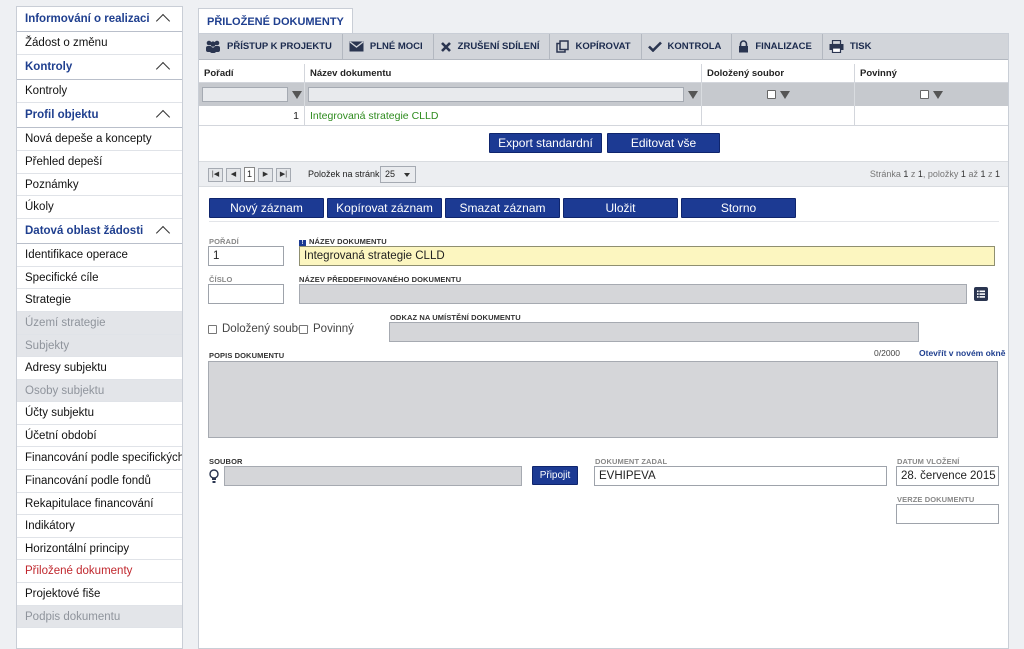 Image resolution: width=1024 pixels, height=649 pixels. What do you see at coordinates (333, 329) in the screenshot?
I see `mandatory-label: Povinný` at bounding box center [333, 329].